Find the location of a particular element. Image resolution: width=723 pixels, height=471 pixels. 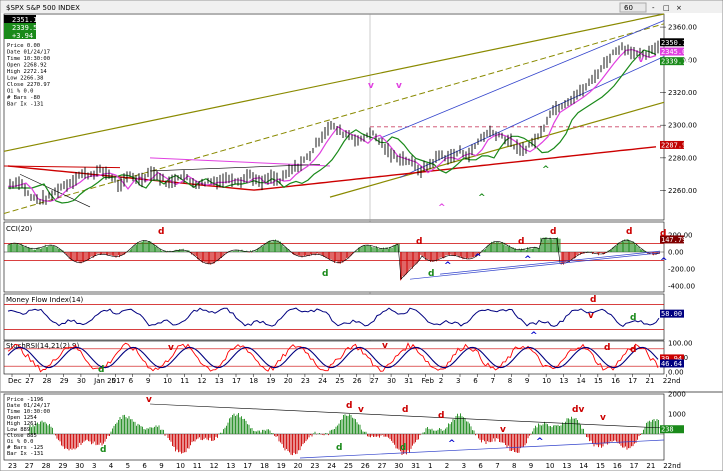

lower-xaxis-label: 18 is located at coordinates (264, 466).